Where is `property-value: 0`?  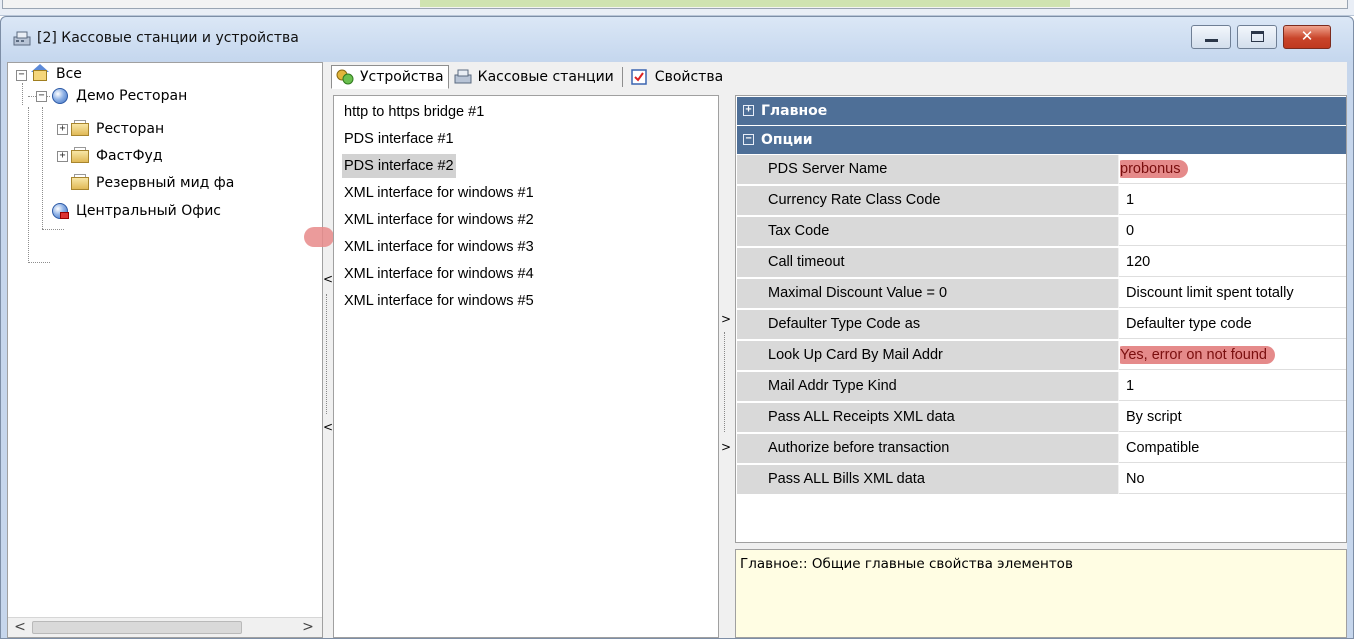
property-value: 0 is located at coordinates (1233, 231).